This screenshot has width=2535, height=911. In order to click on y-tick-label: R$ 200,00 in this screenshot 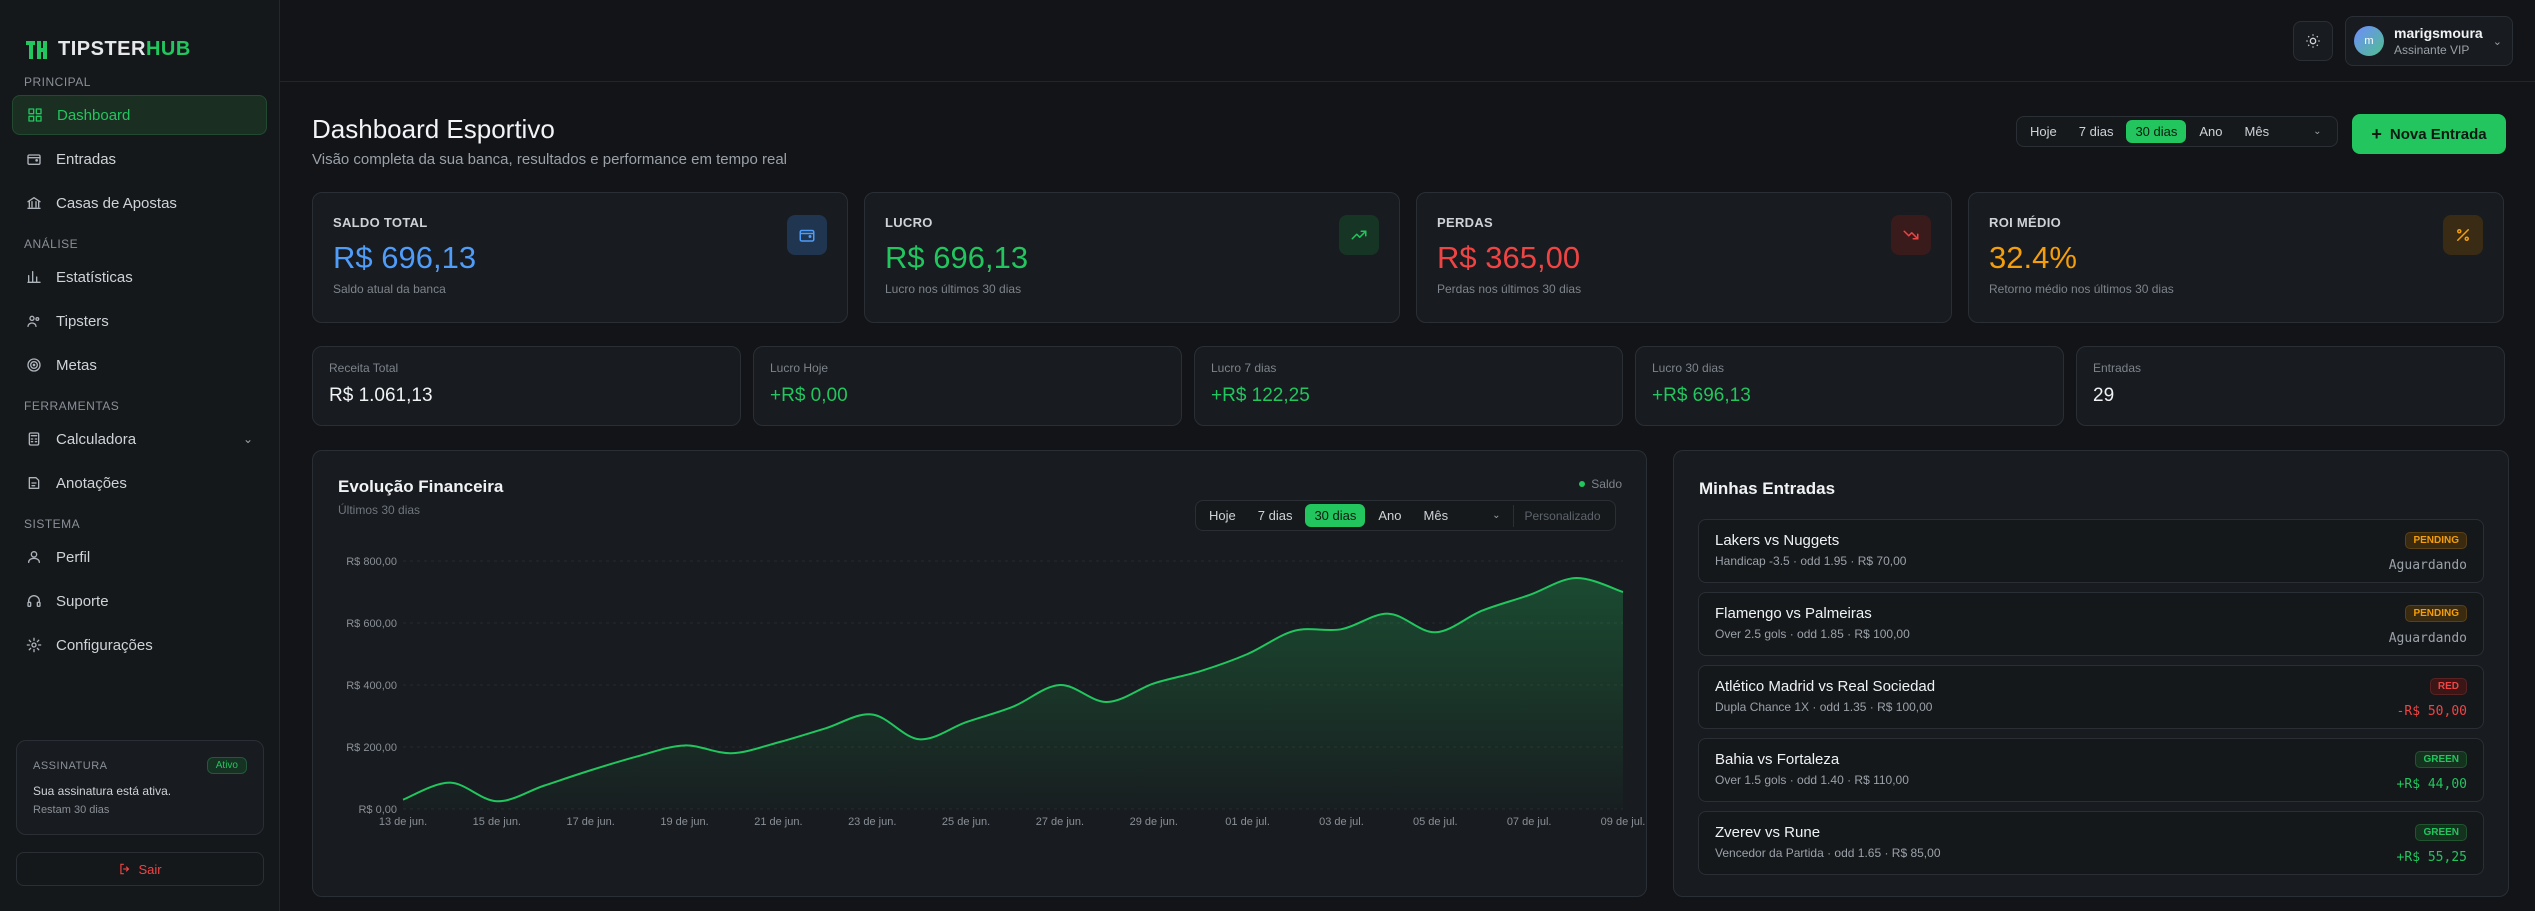, I will do `click(371, 748)`.